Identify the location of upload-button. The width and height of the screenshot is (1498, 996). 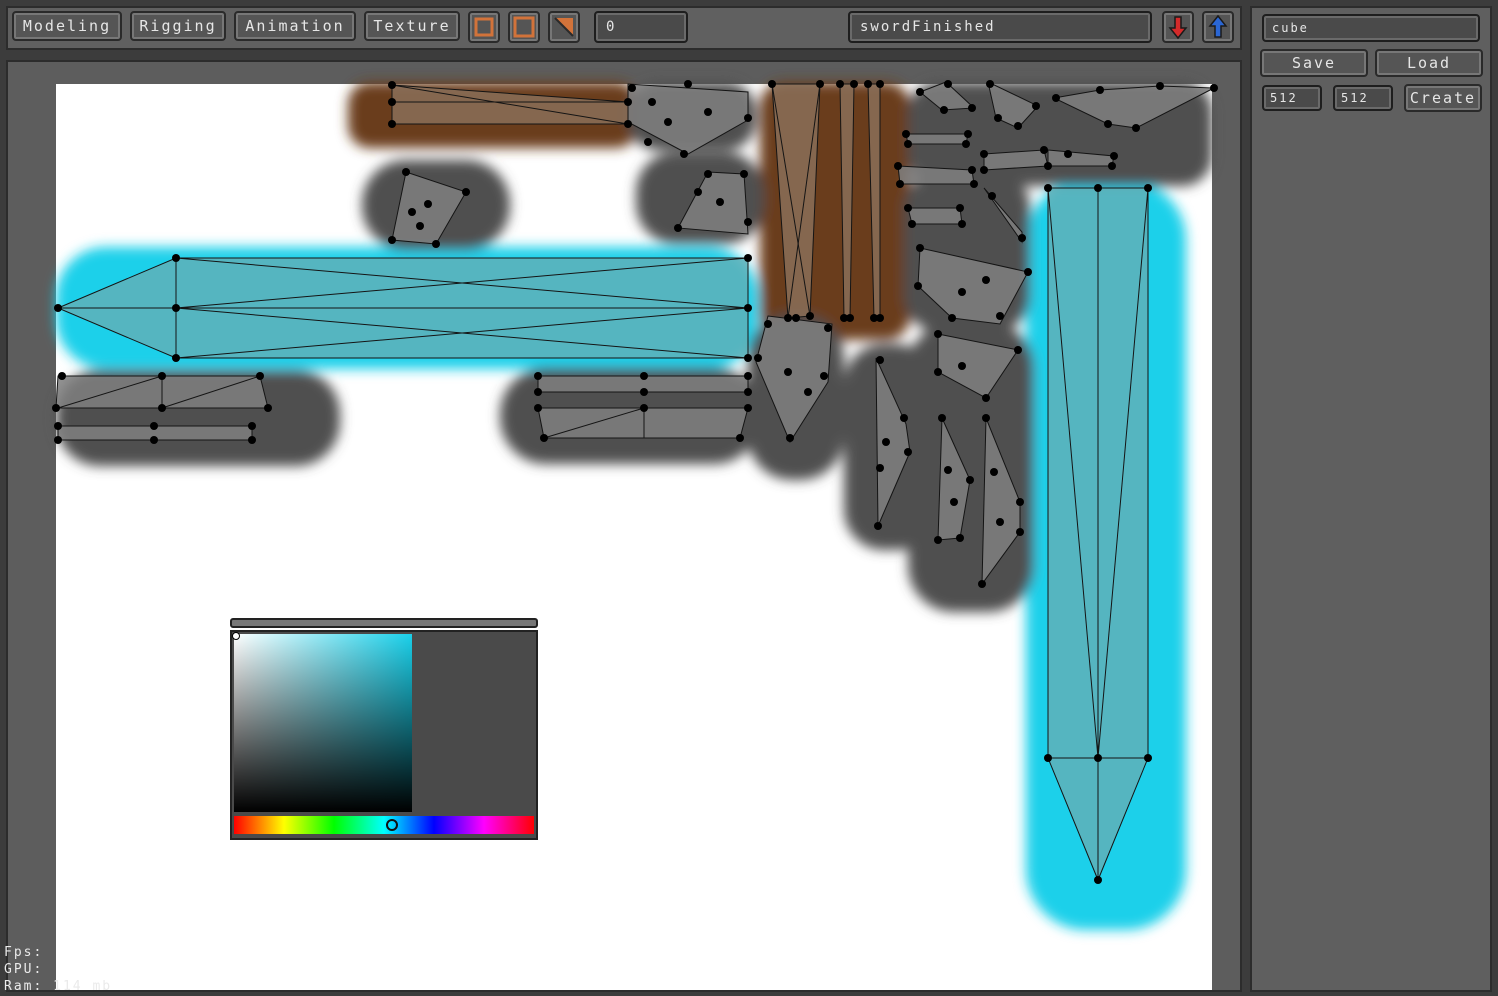
(1218, 27).